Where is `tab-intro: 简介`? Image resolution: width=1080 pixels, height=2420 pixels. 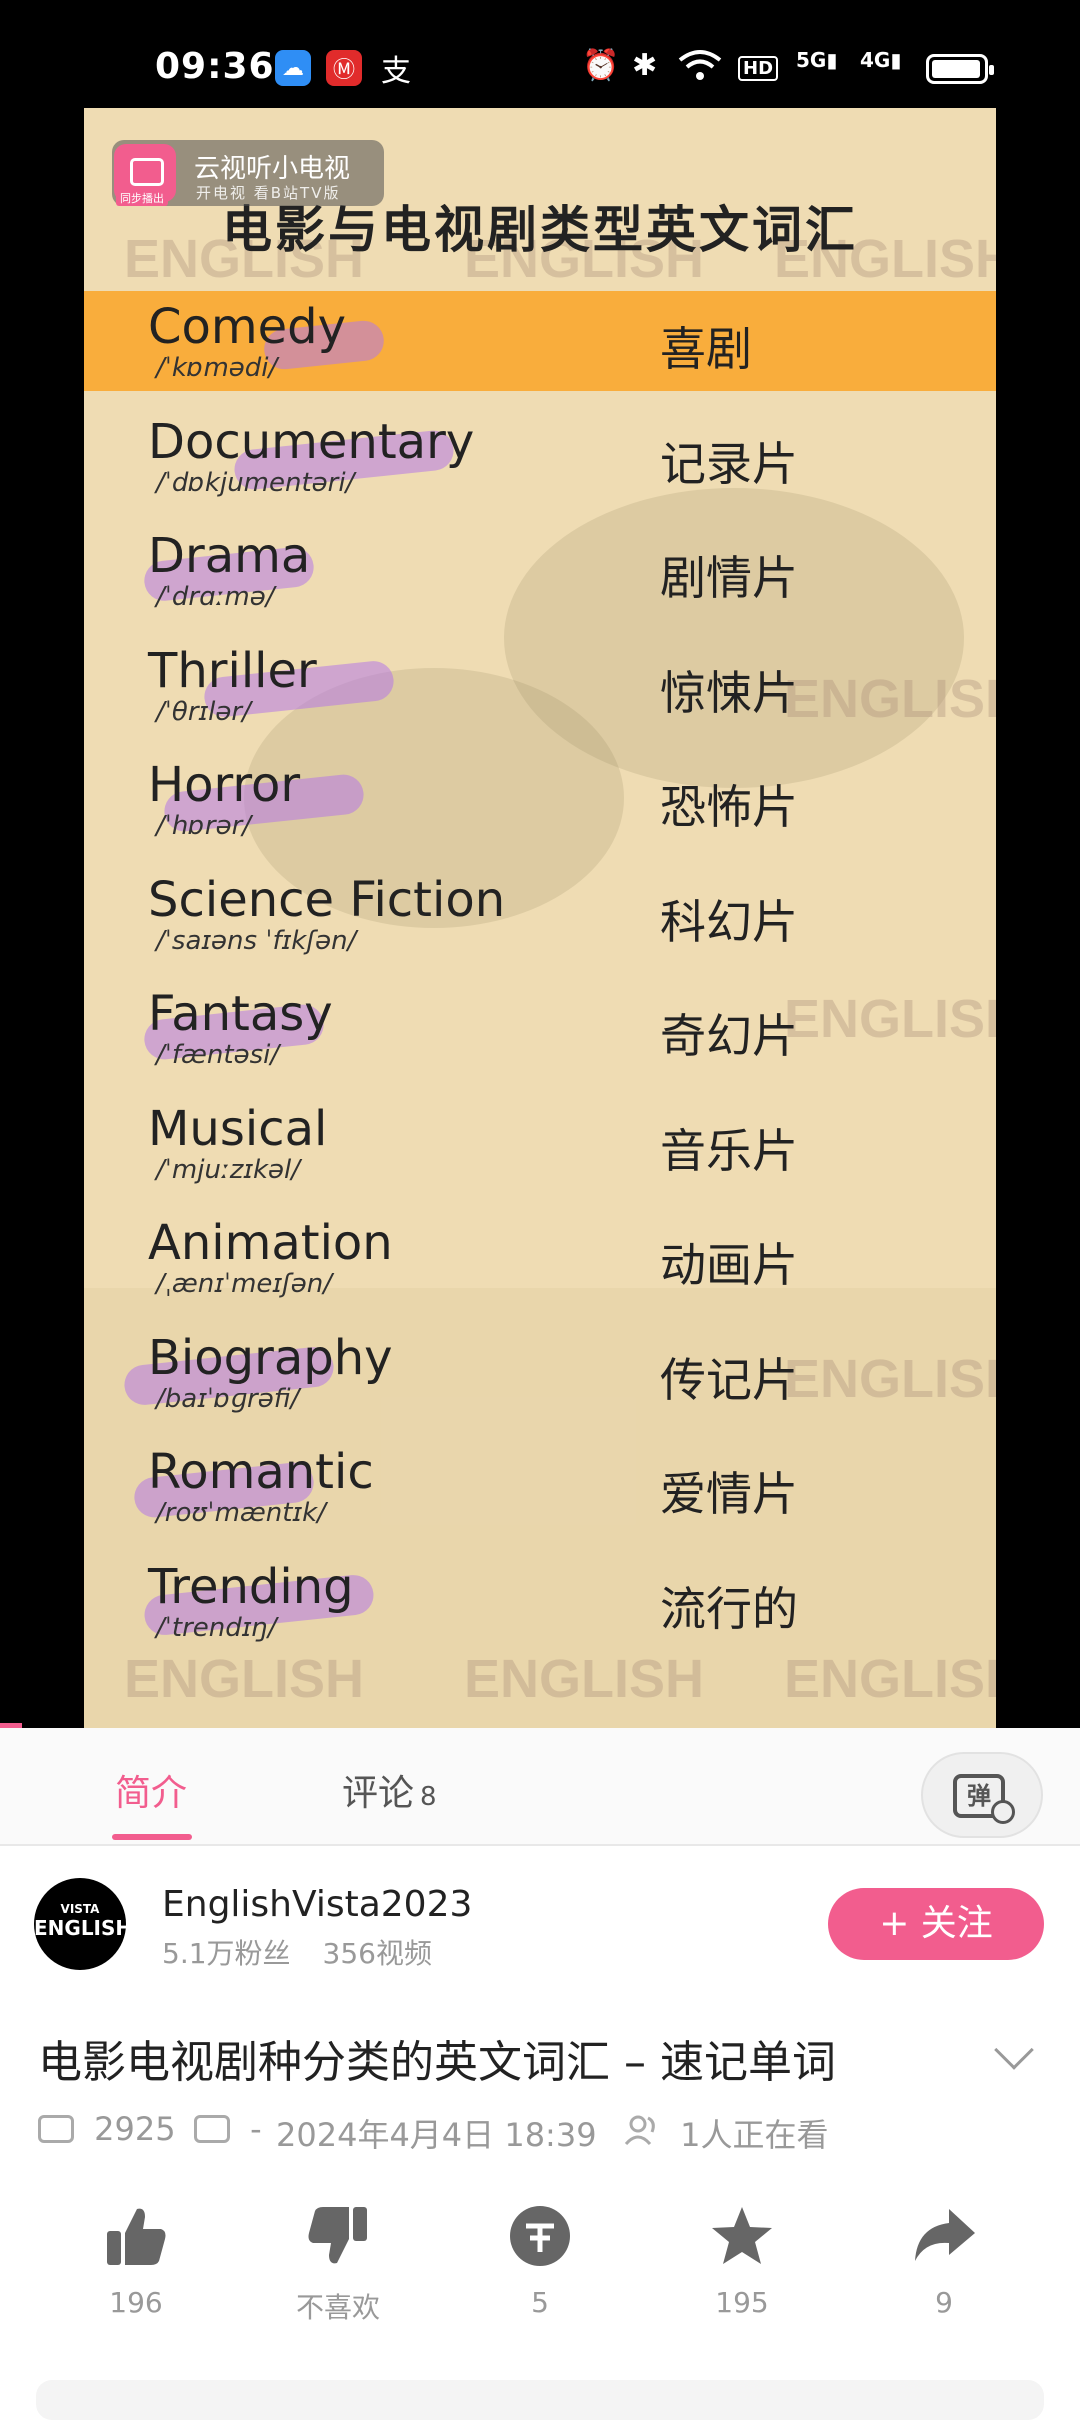 tab-intro: 简介 is located at coordinates (151, 1790).